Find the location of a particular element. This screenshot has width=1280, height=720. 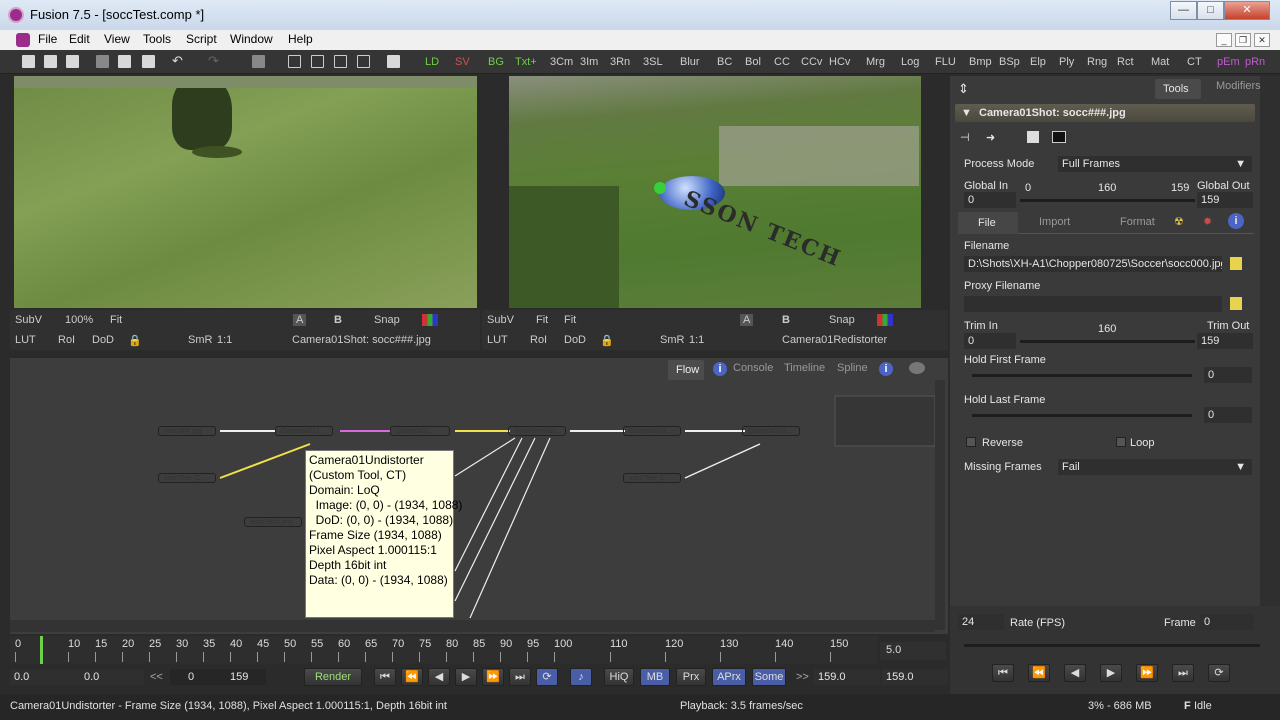

save-tool-icon is located at coordinates (1033, 137).